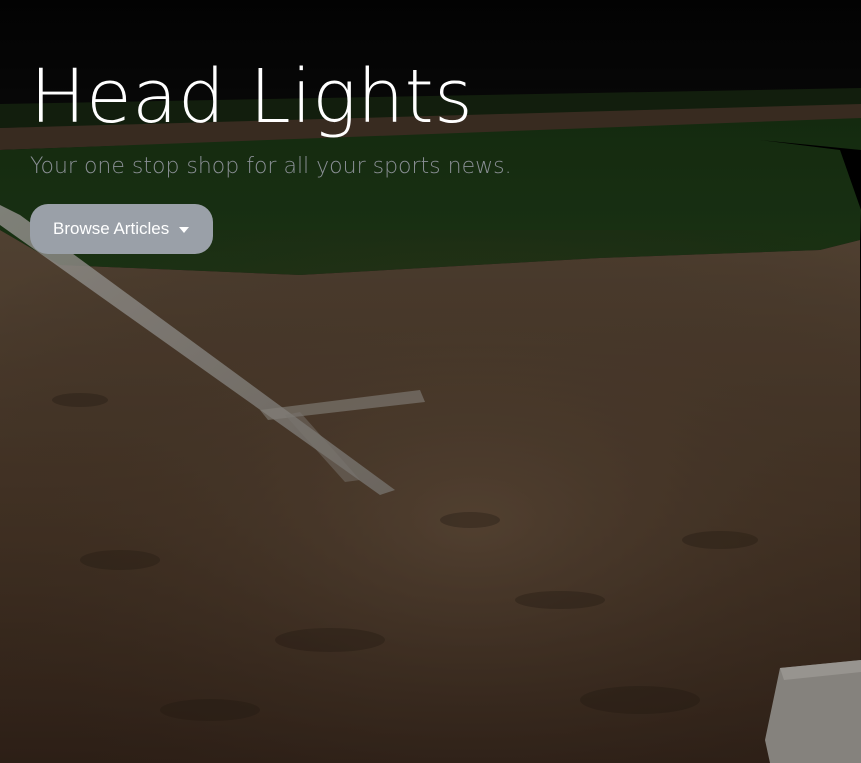 Image resolution: width=861 pixels, height=763 pixels. I want to click on site-title: Head Lights, so click(252, 97).